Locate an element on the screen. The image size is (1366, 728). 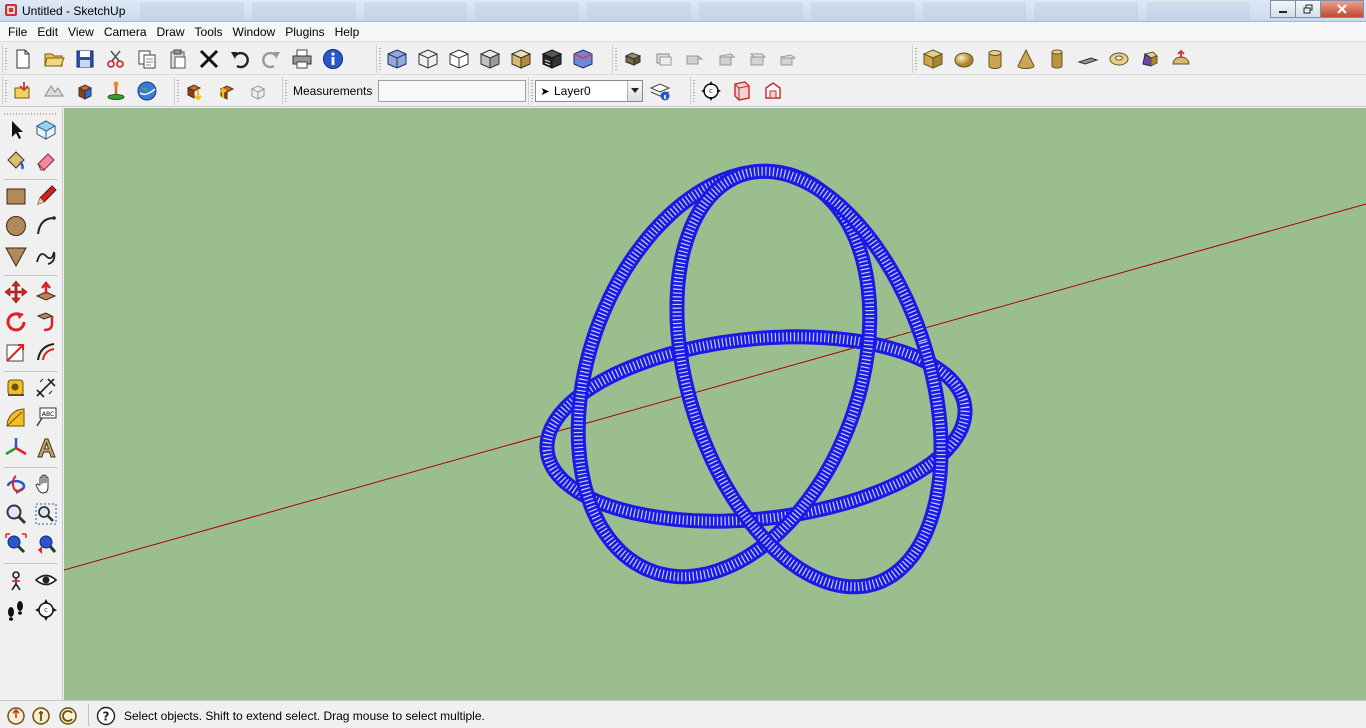
arc-tool-button is located at coordinates (46, 226).